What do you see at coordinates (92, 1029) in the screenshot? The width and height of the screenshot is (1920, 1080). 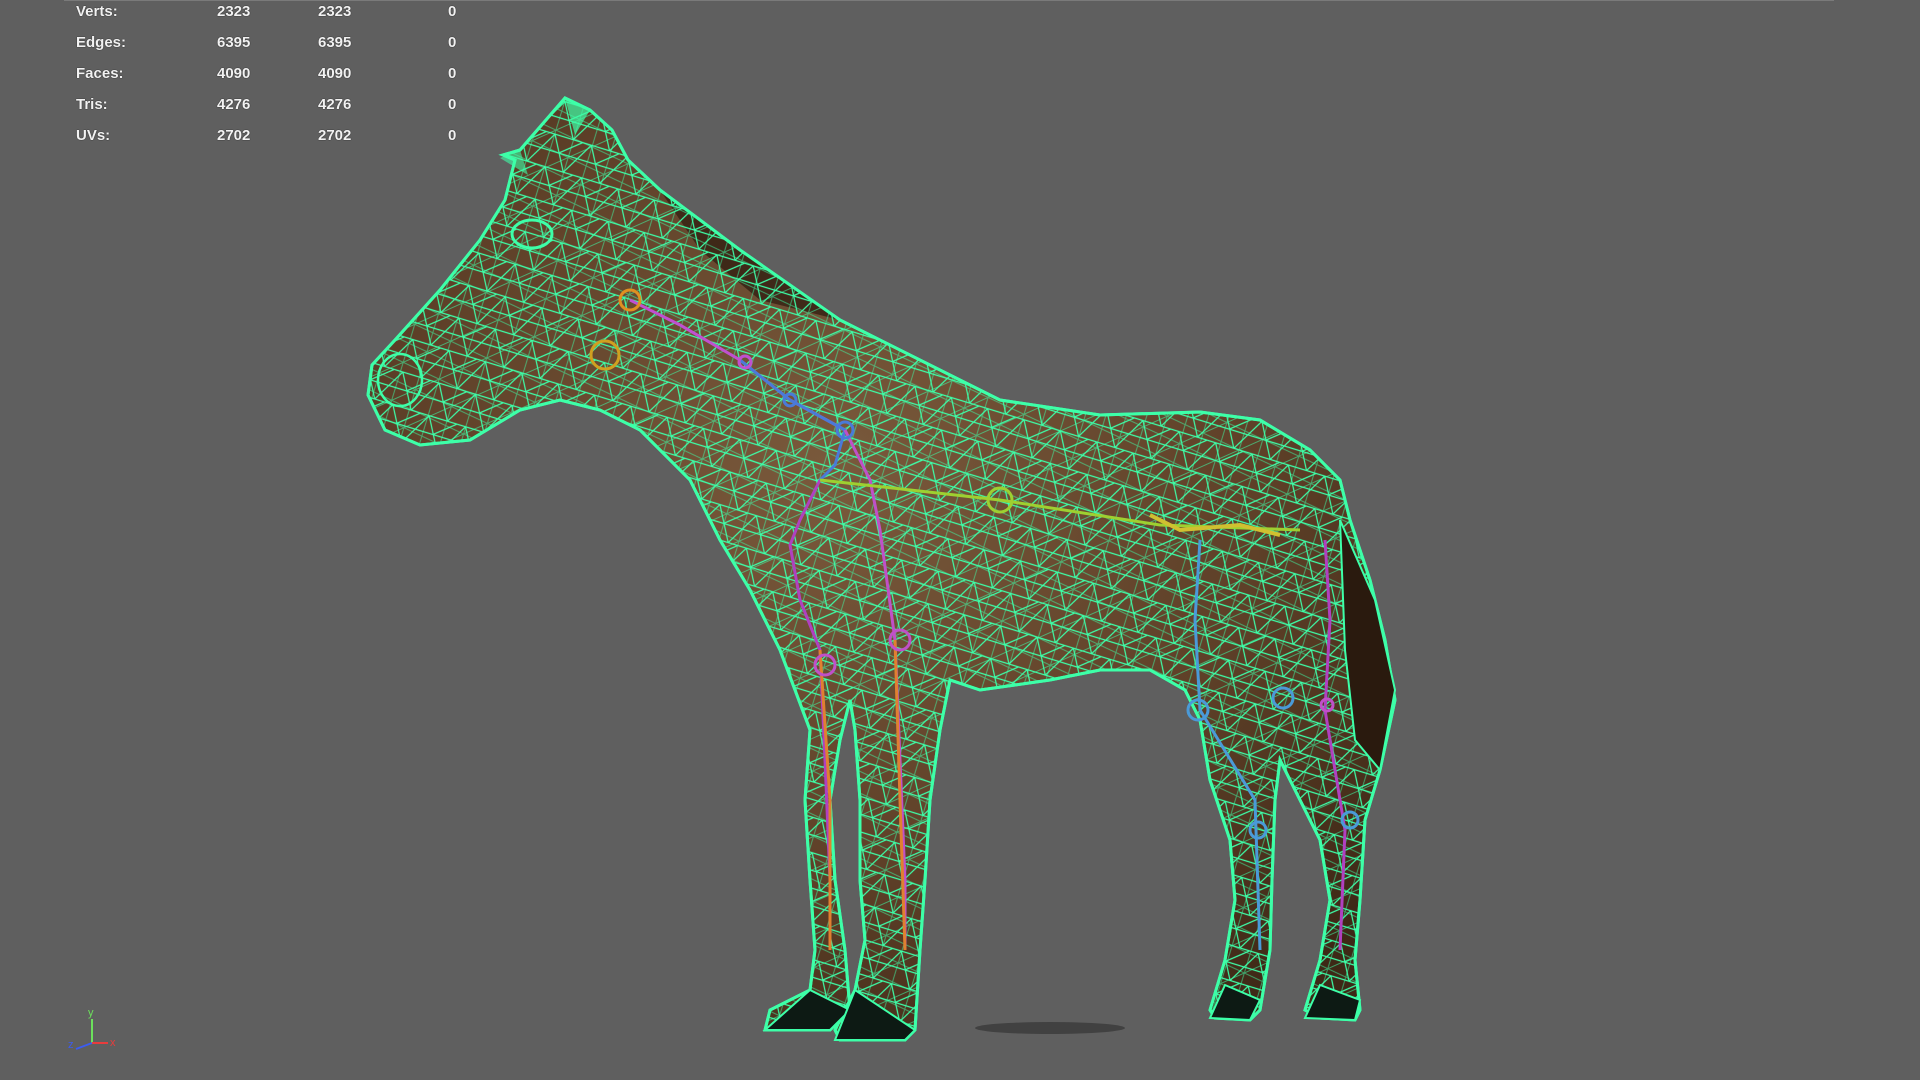 I see `axis-orientation-gizmo: y x z` at bounding box center [92, 1029].